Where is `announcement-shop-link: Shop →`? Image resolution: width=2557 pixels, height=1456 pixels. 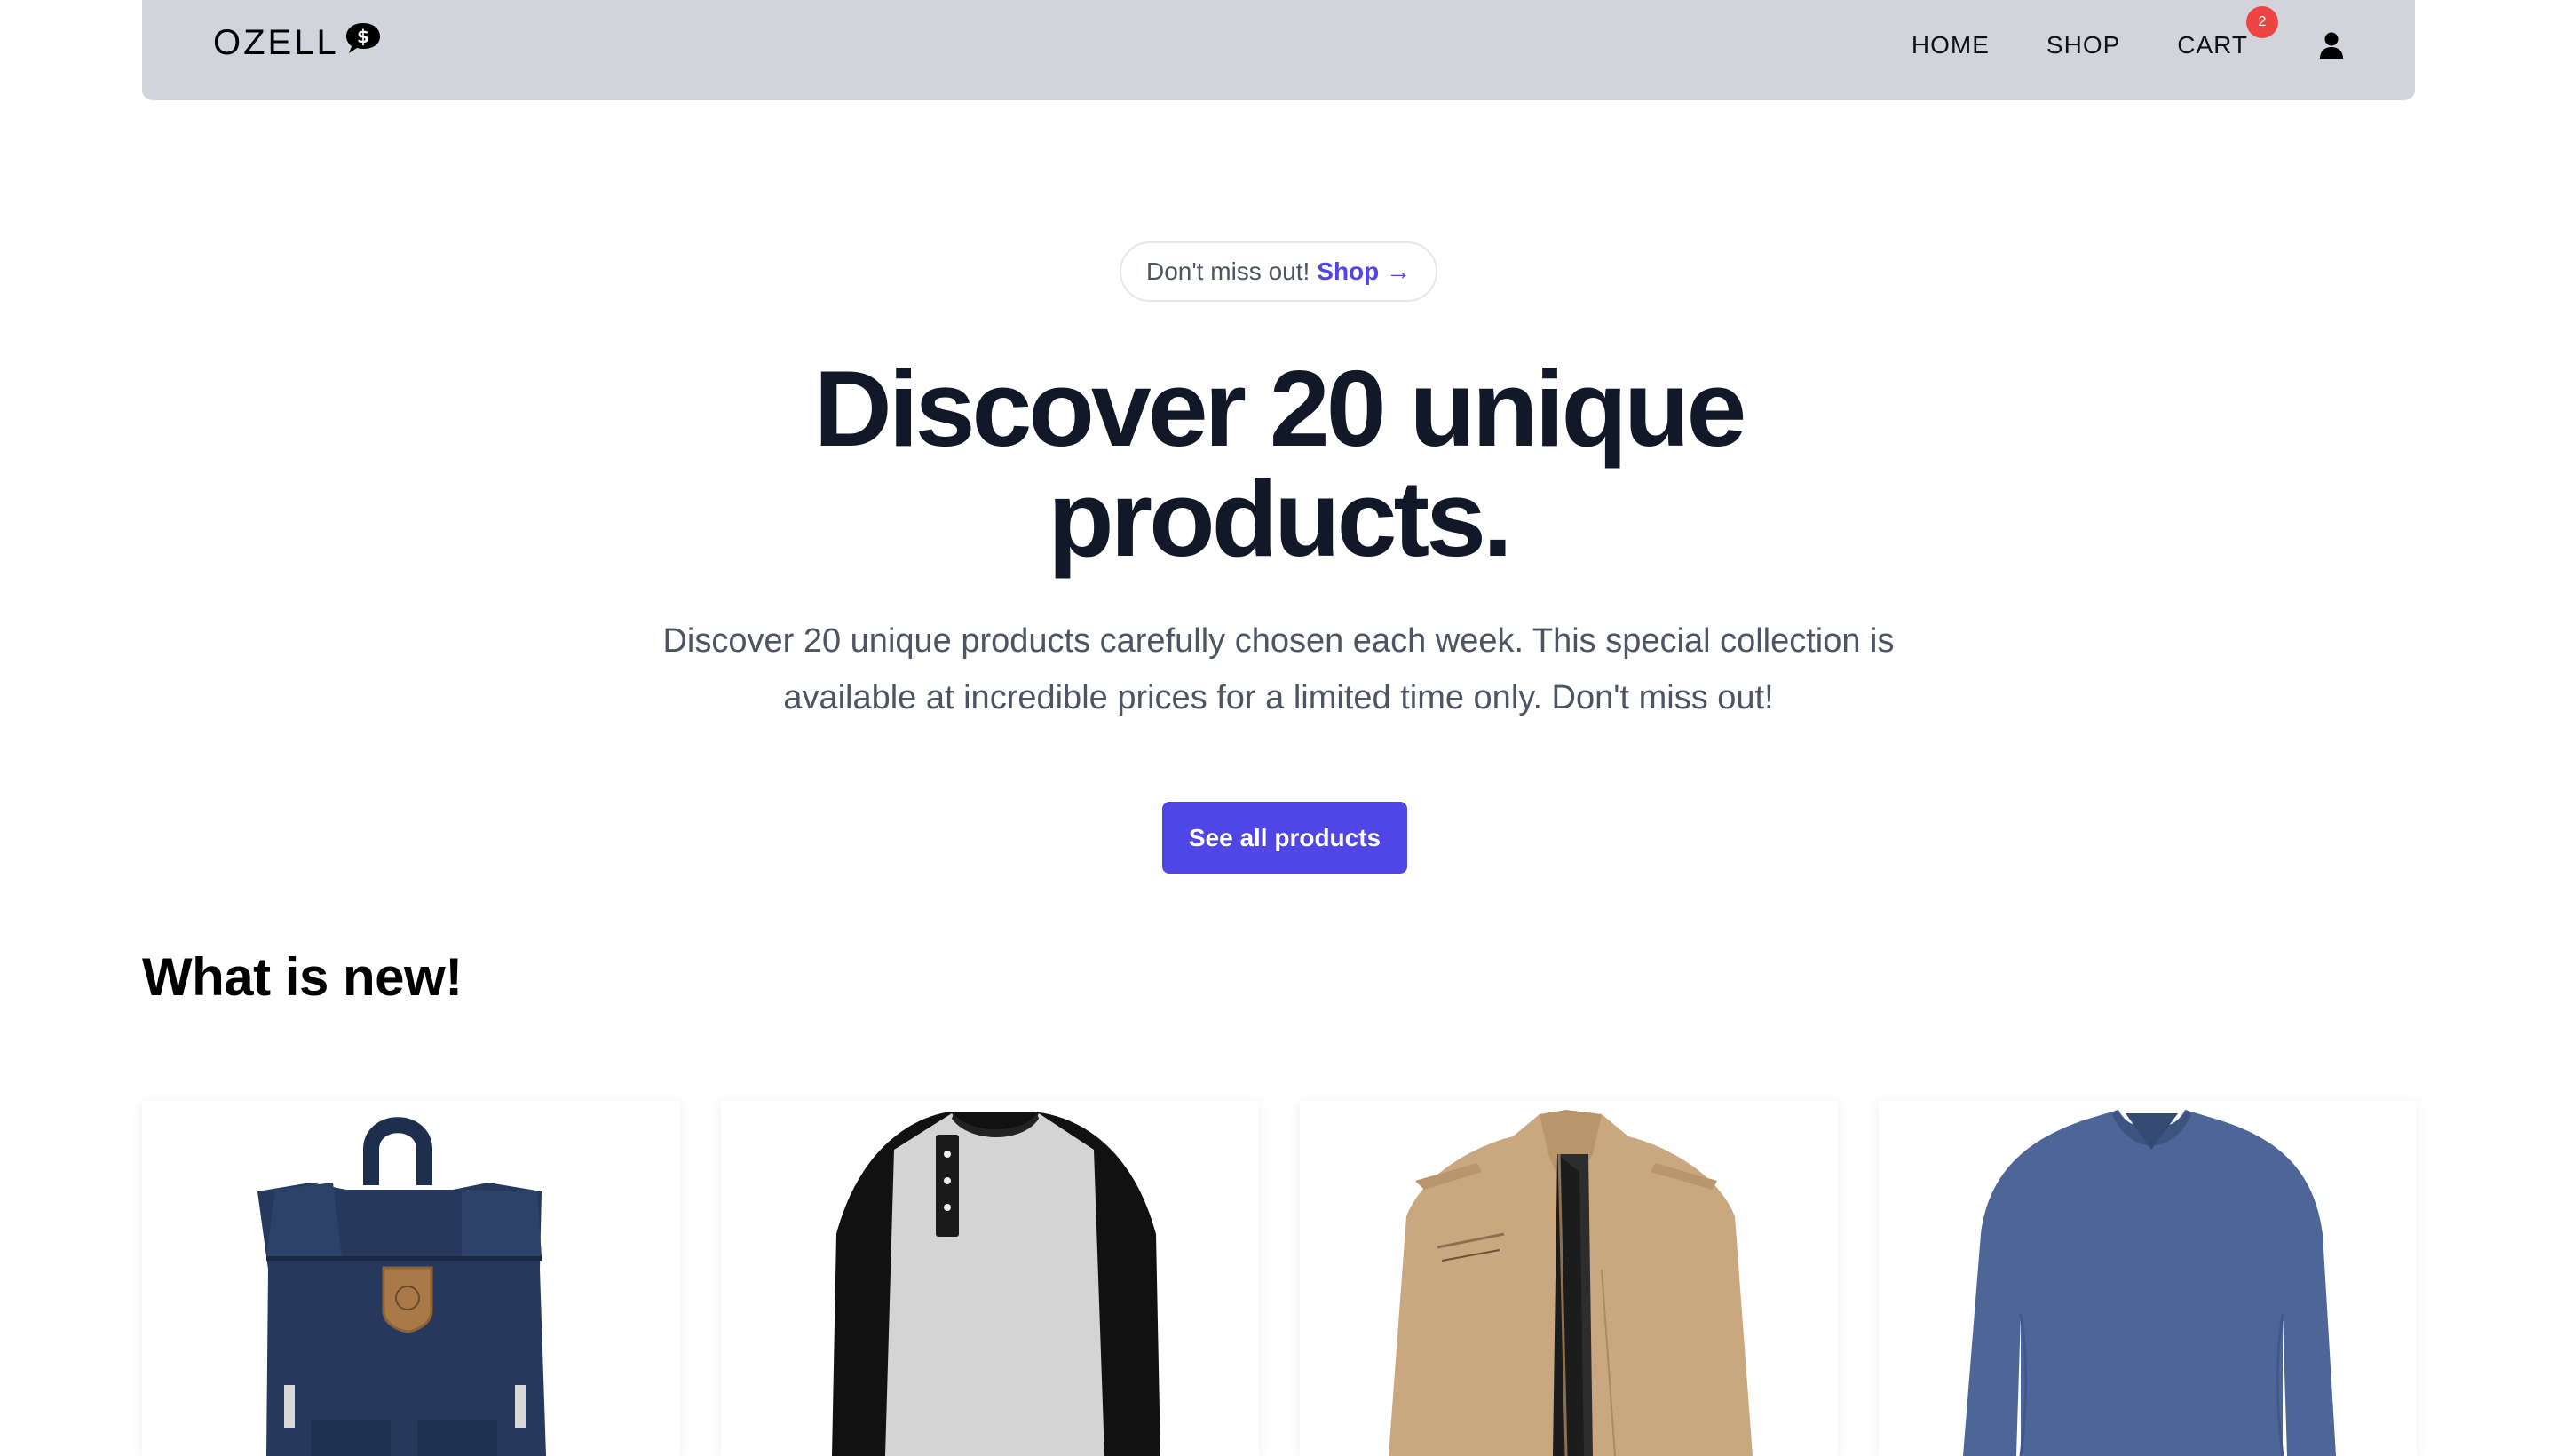
announcement-shop-link: Shop → is located at coordinates (1364, 271).